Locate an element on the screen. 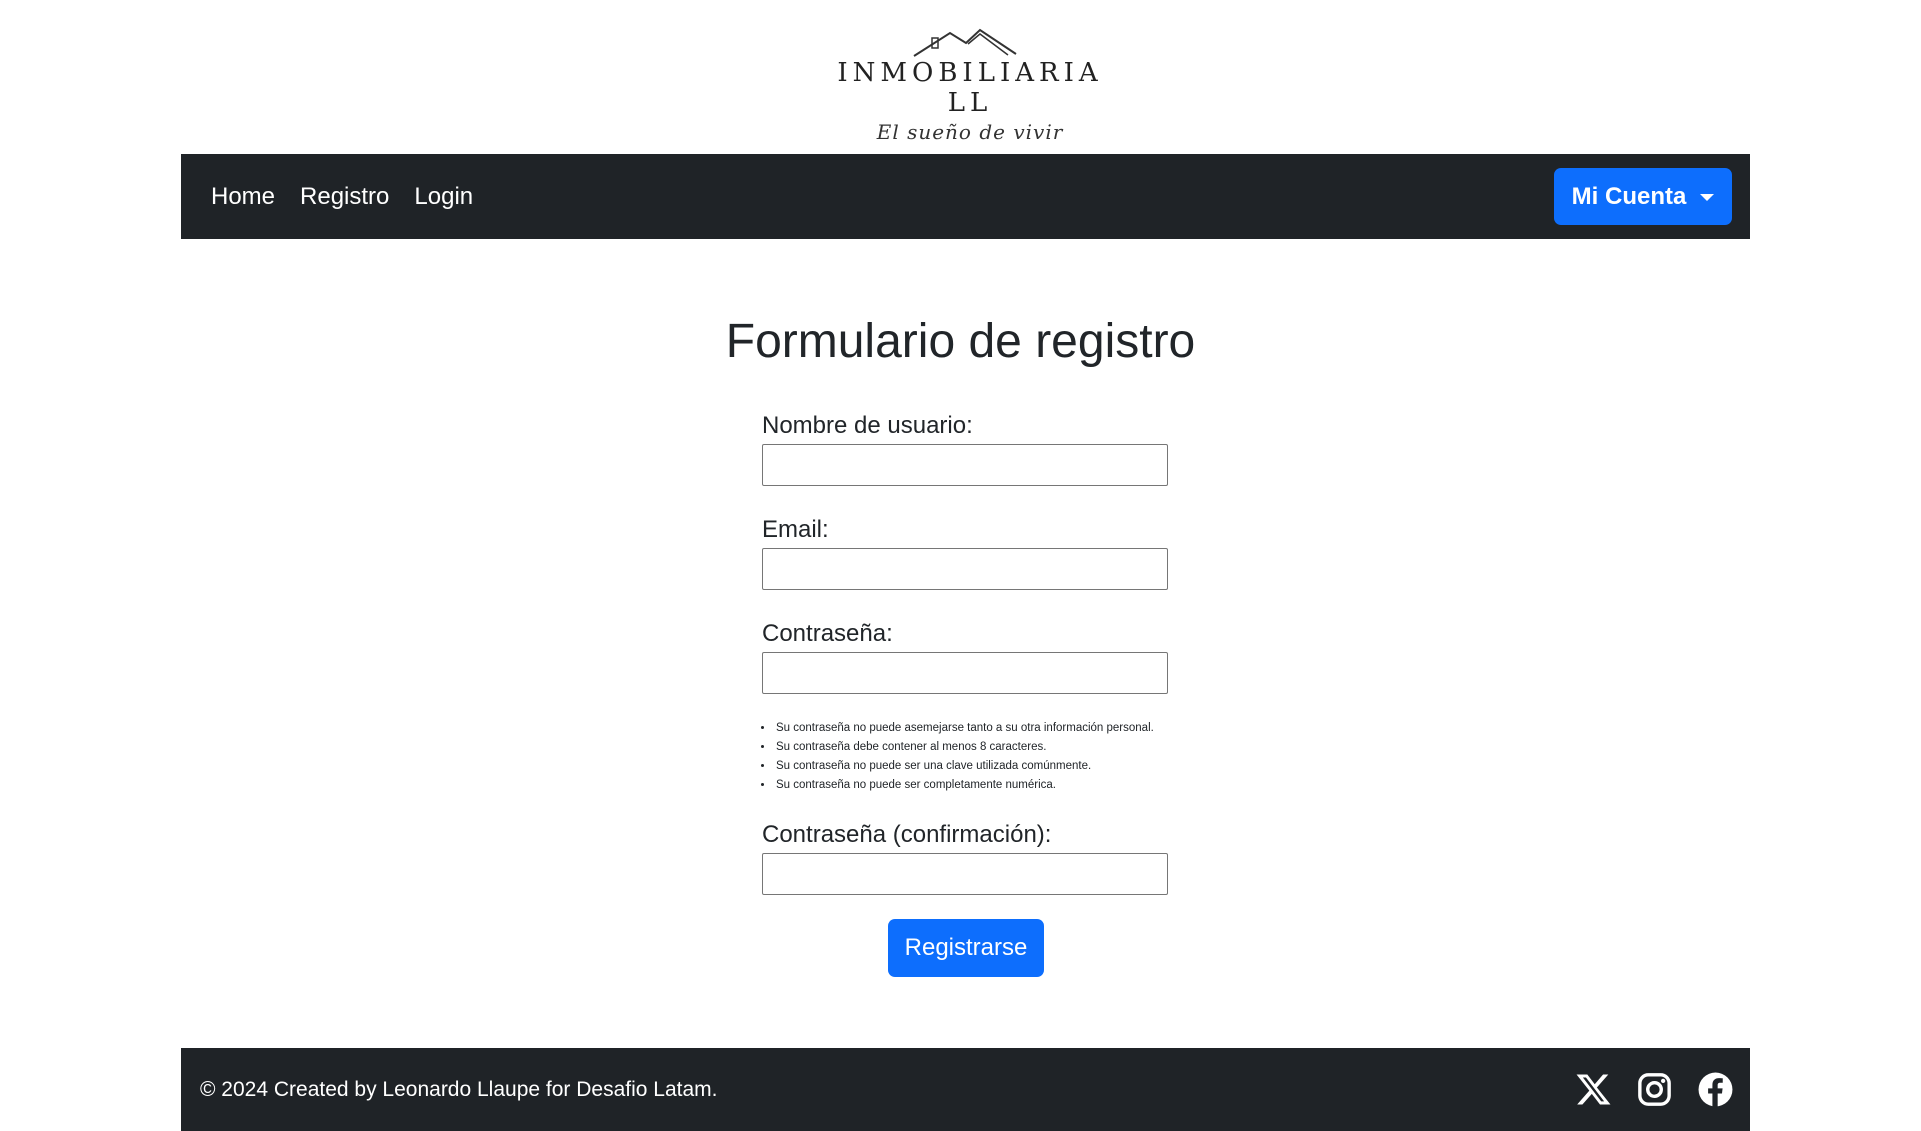 This screenshot has height=1131, width=1921. username-input is located at coordinates (965, 465).